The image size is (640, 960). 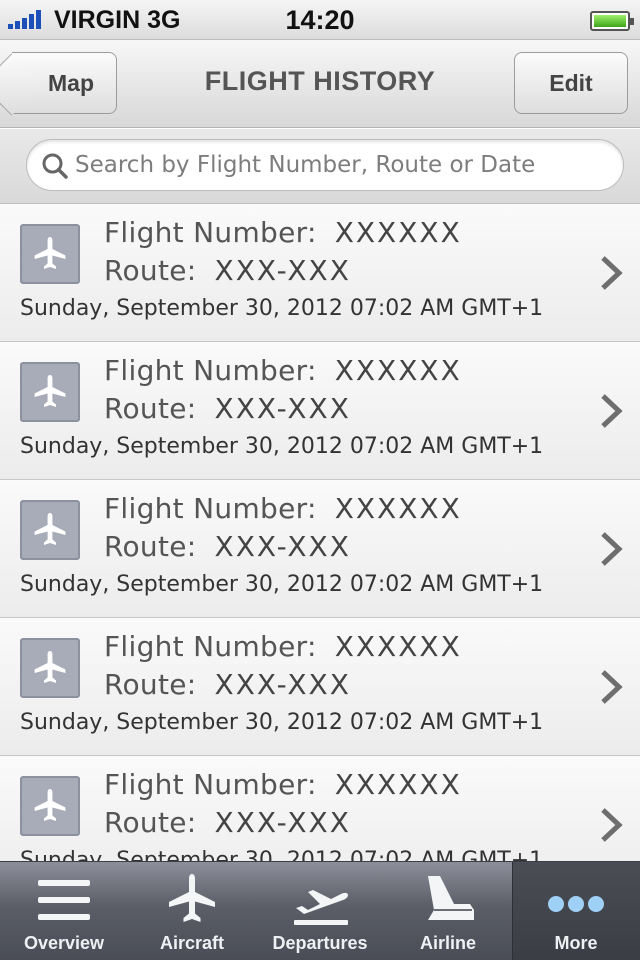 What do you see at coordinates (451, 898) in the screenshot?
I see `tail-fin-icon` at bounding box center [451, 898].